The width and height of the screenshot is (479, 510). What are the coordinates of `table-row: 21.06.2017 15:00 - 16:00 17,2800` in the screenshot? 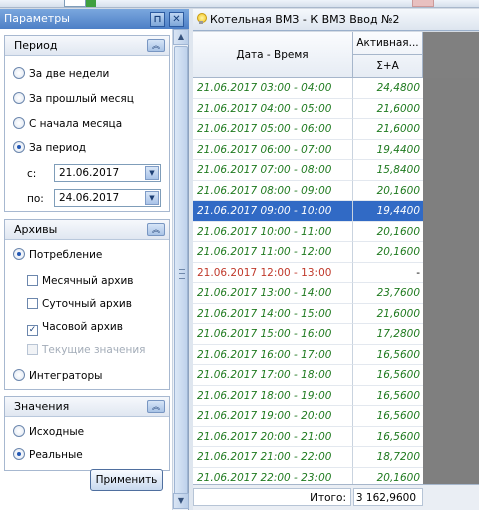 It's located at (308, 334).